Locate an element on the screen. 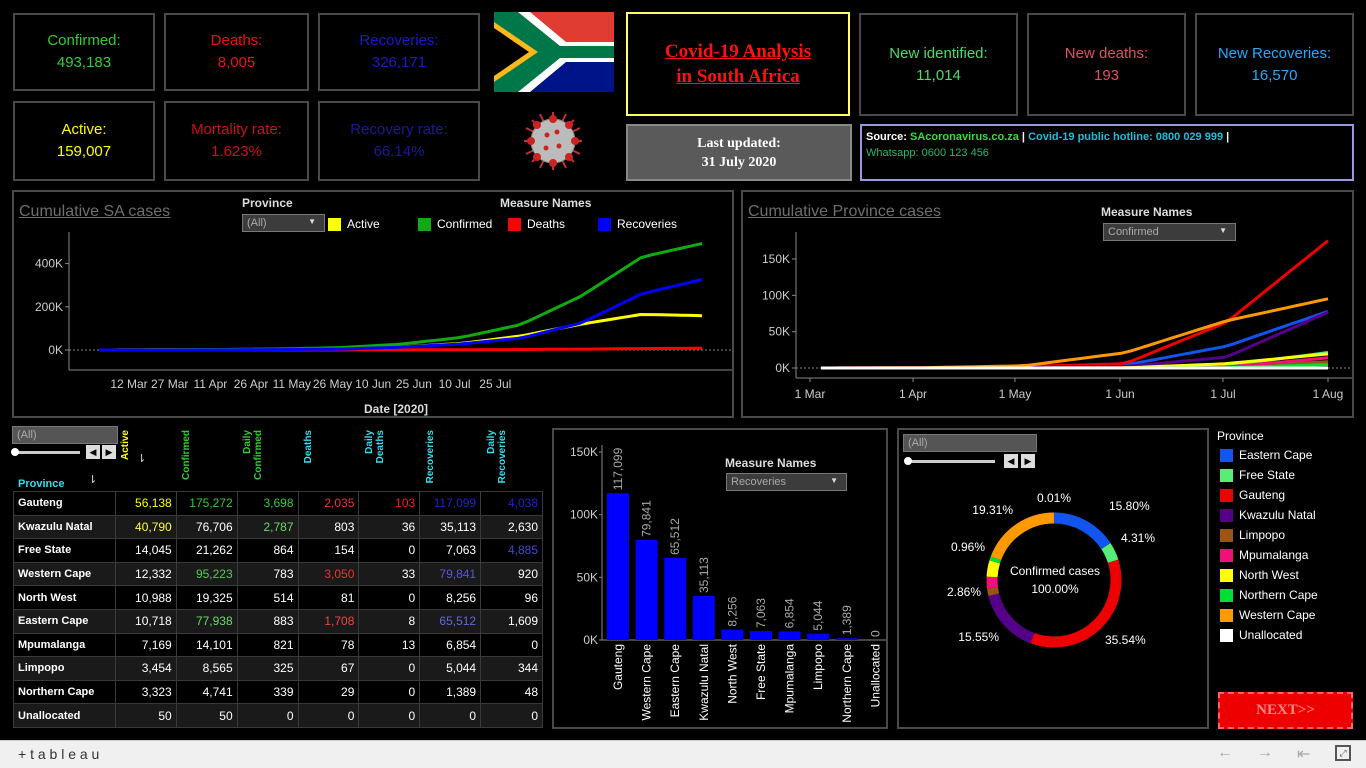 Image resolution: width=1366 pixels, height=768 pixels. column-header-daily-deaths: Daily Deaths is located at coordinates (394, 459).